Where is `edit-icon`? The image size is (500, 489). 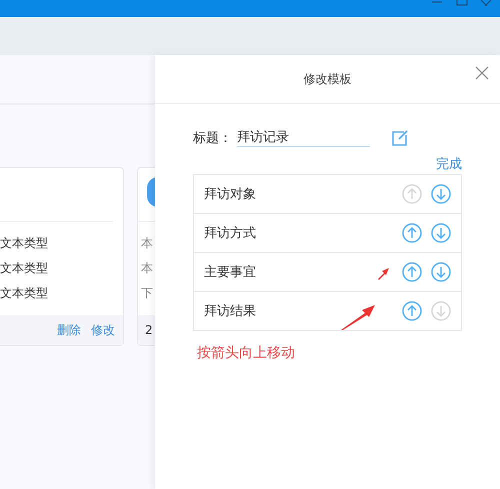
edit-icon is located at coordinates (400, 138).